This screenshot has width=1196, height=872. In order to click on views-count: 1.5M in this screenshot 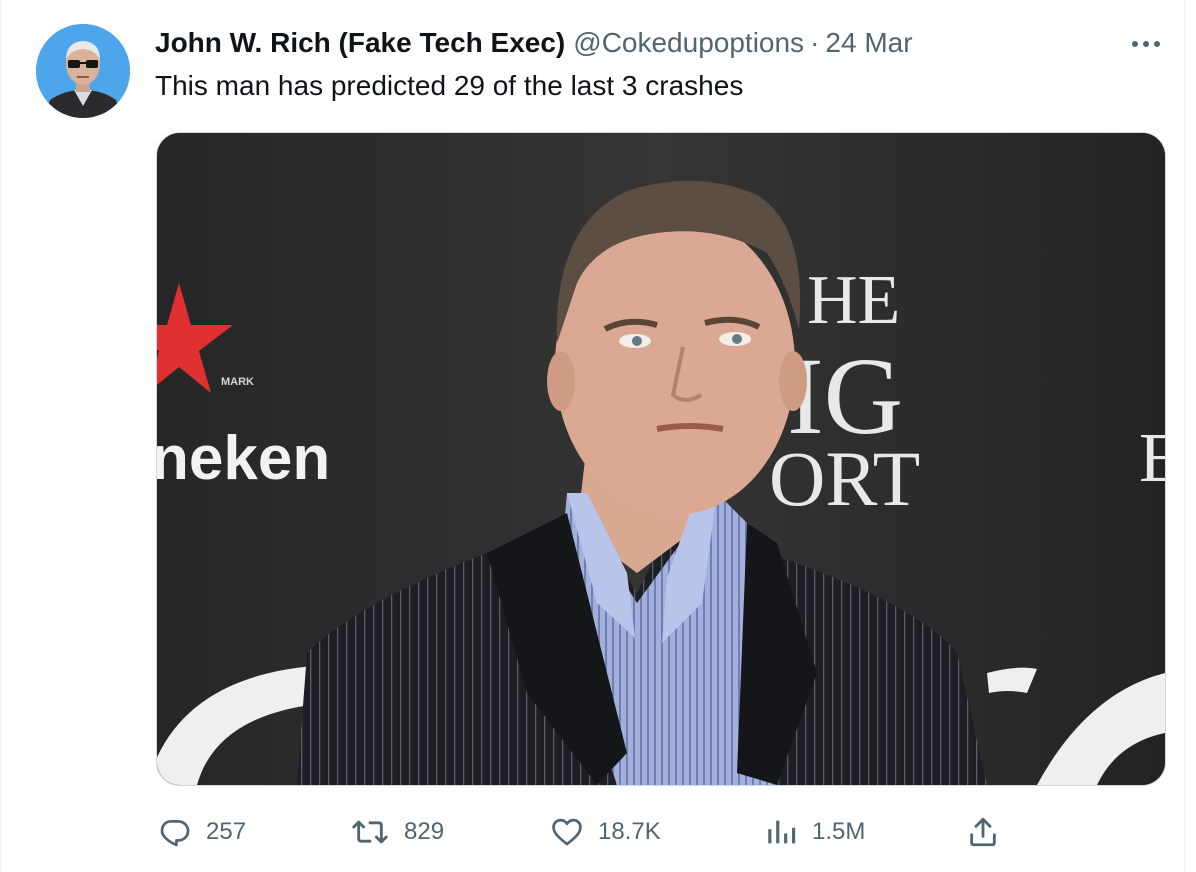, I will do `click(839, 831)`.